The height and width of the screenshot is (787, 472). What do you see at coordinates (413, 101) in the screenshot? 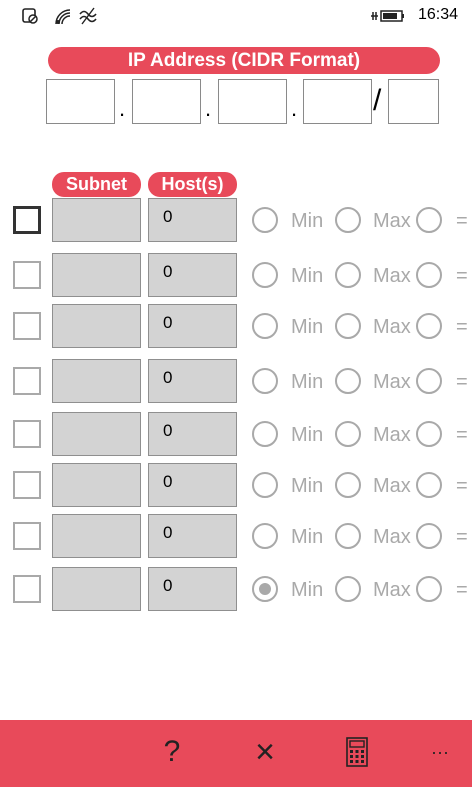
I see `prefix-length-input` at bounding box center [413, 101].